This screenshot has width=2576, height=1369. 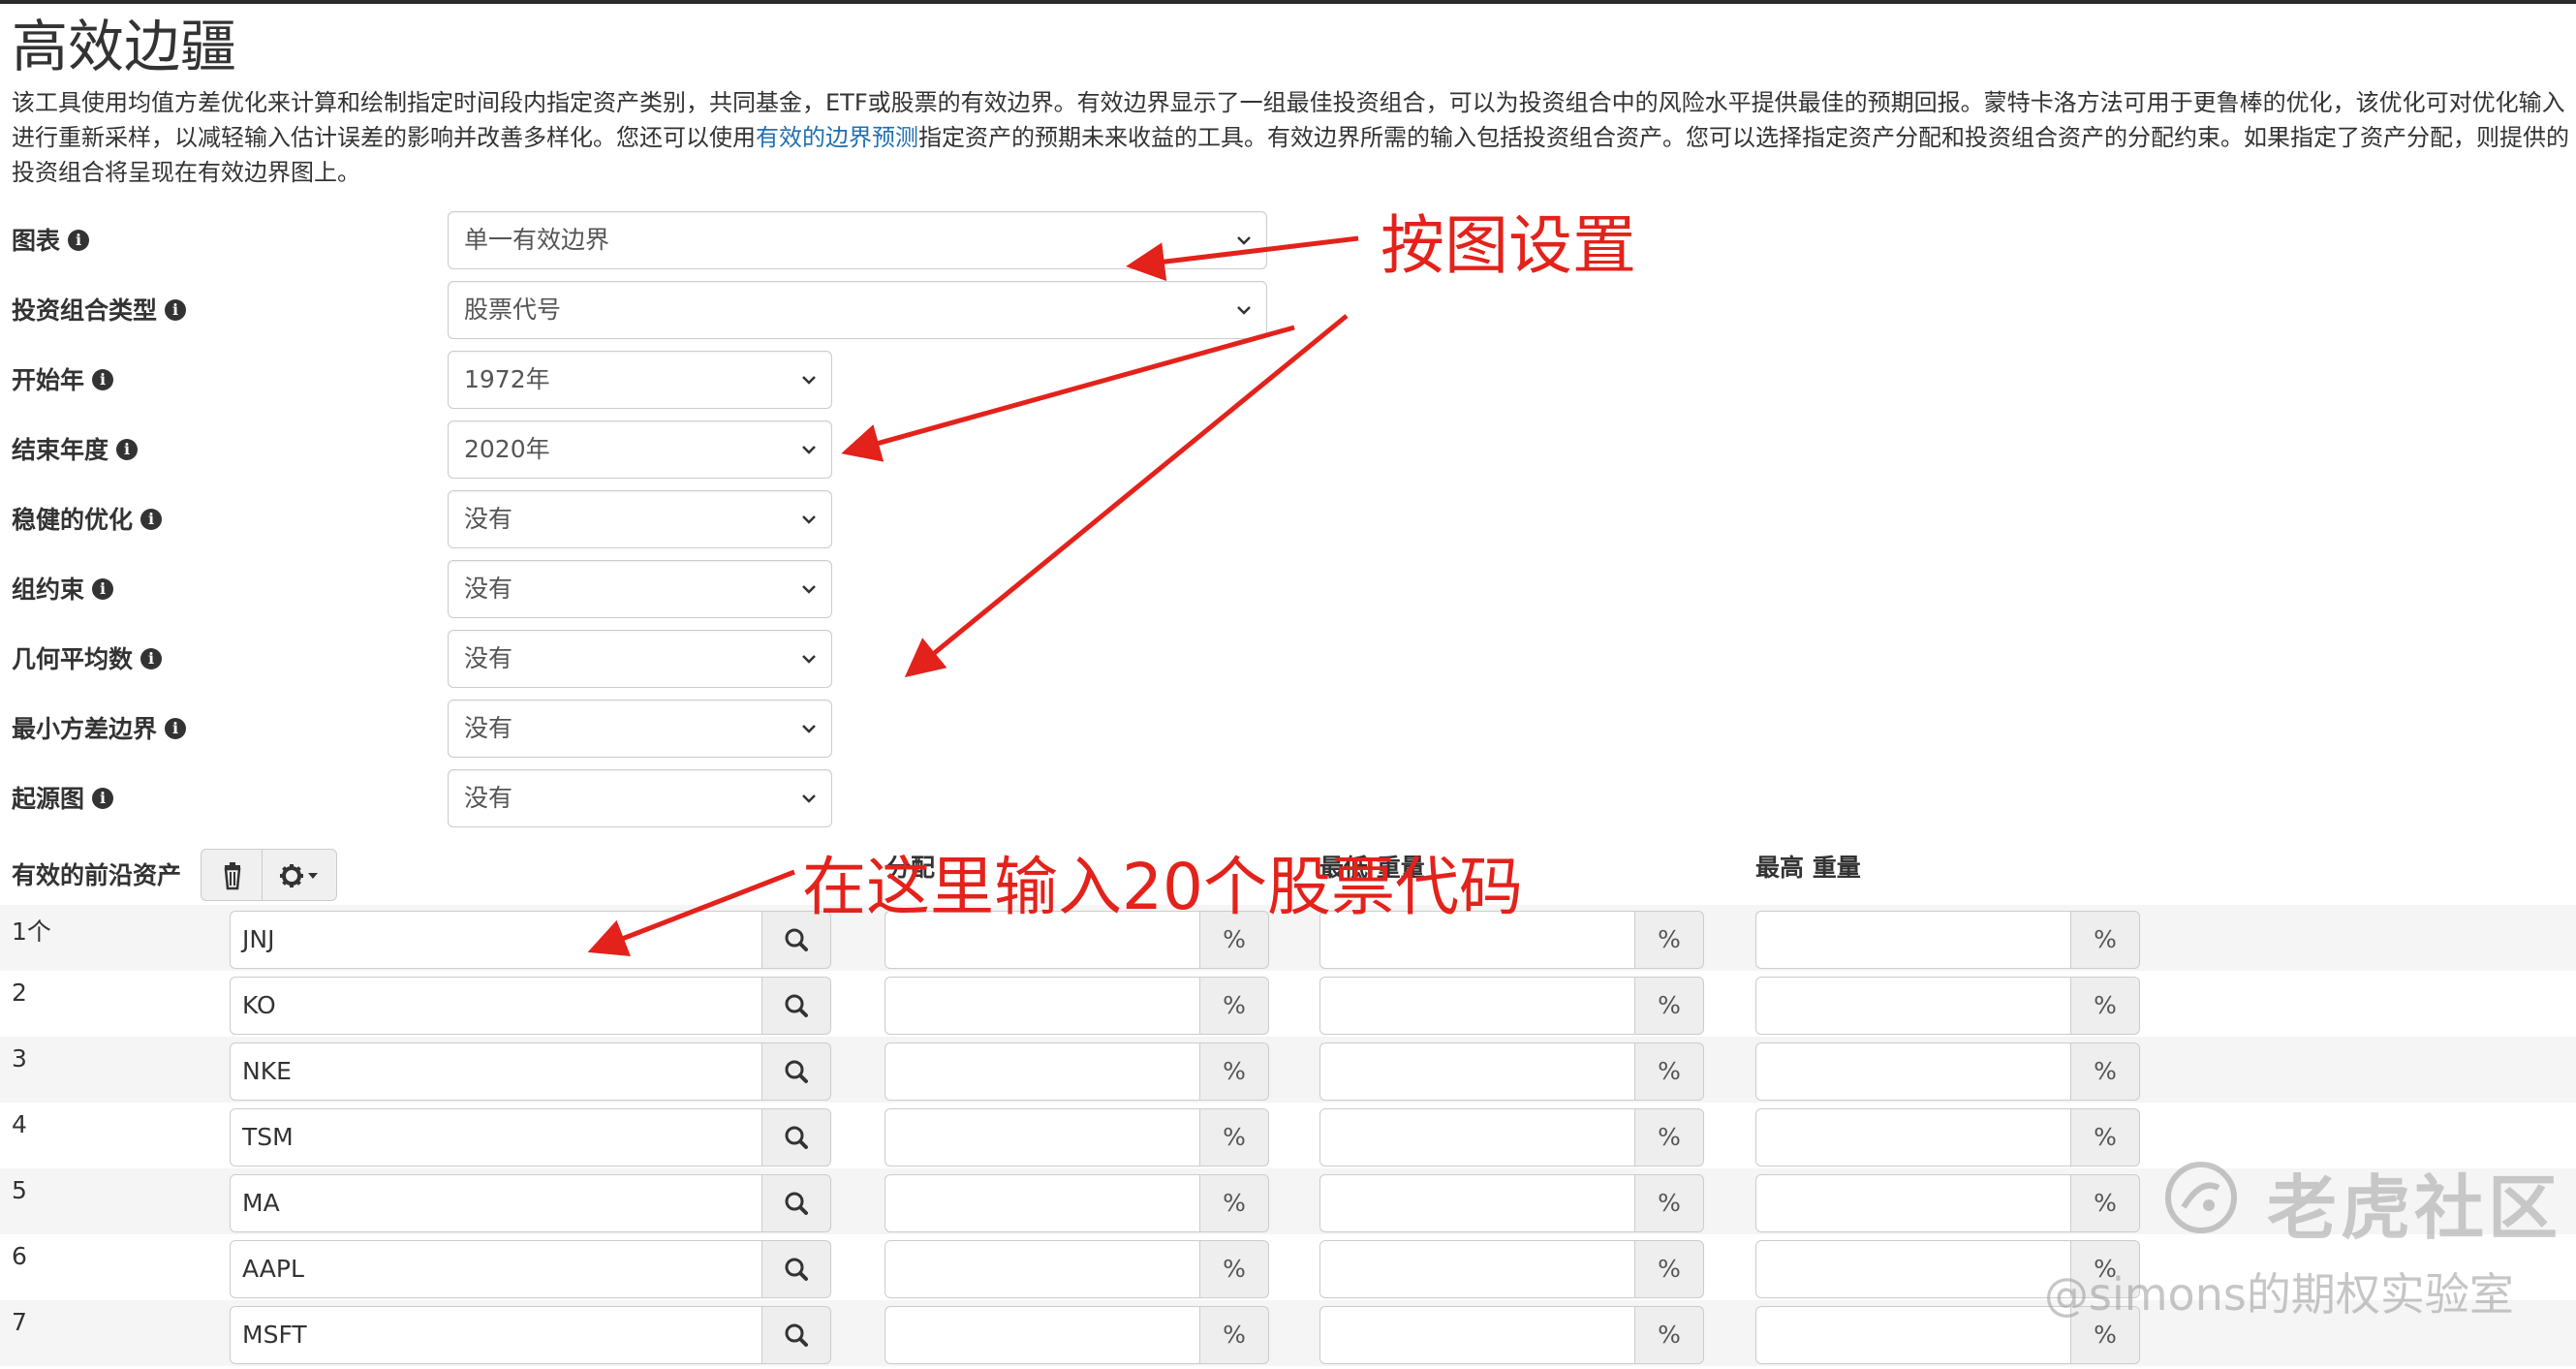 I want to click on robust-optimization-label: 稳健的优化, so click(x=73, y=520).